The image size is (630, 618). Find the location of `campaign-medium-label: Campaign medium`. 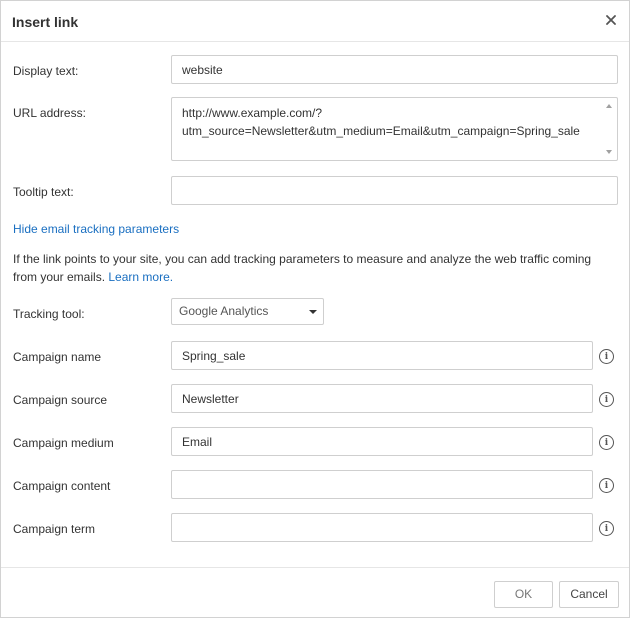

campaign-medium-label: Campaign medium is located at coordinates (63, 443).